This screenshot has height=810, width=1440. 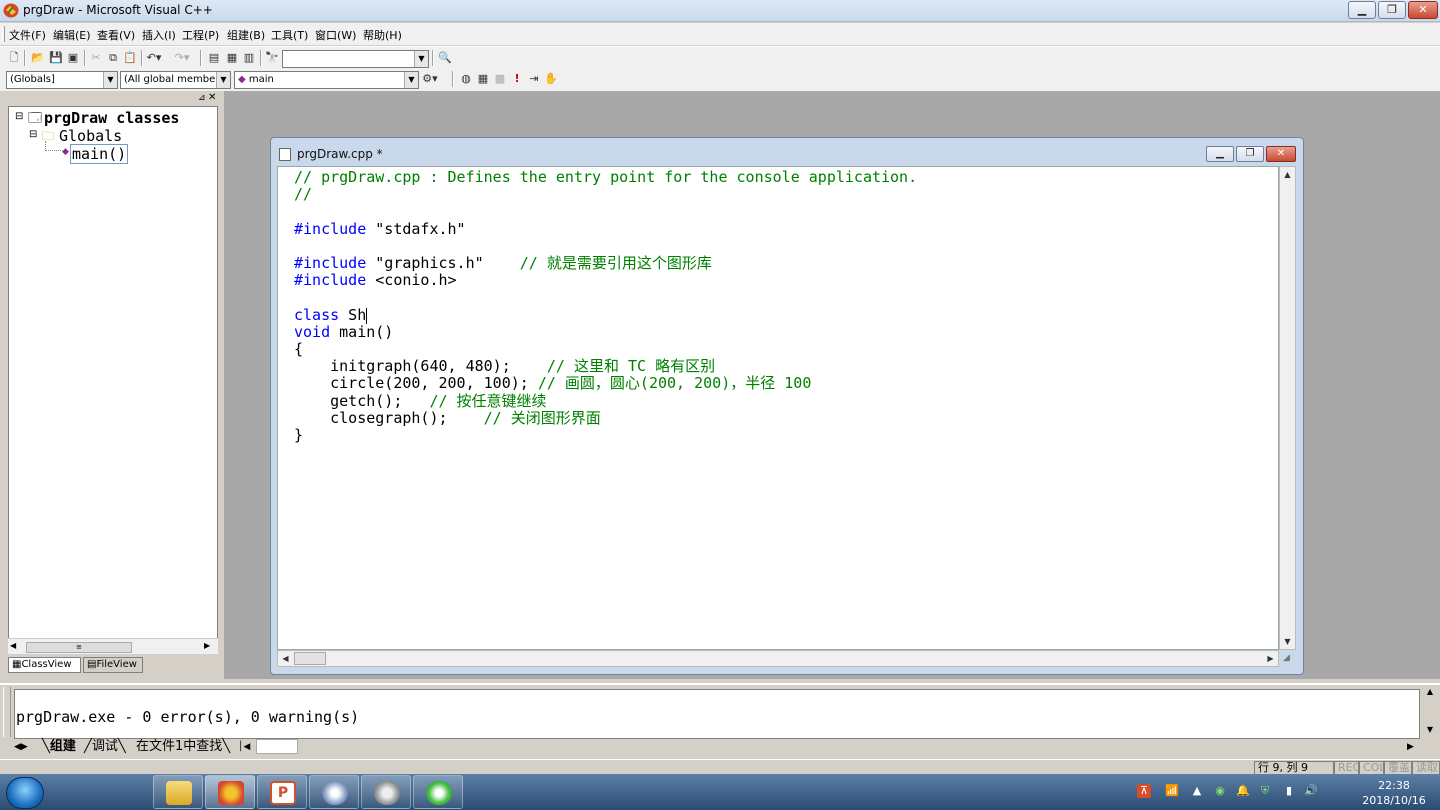 What do you see at coordinates (500, 79) in the screenshot?
I see `stop-build-icon: ▩` at bounding box center [500, 79].